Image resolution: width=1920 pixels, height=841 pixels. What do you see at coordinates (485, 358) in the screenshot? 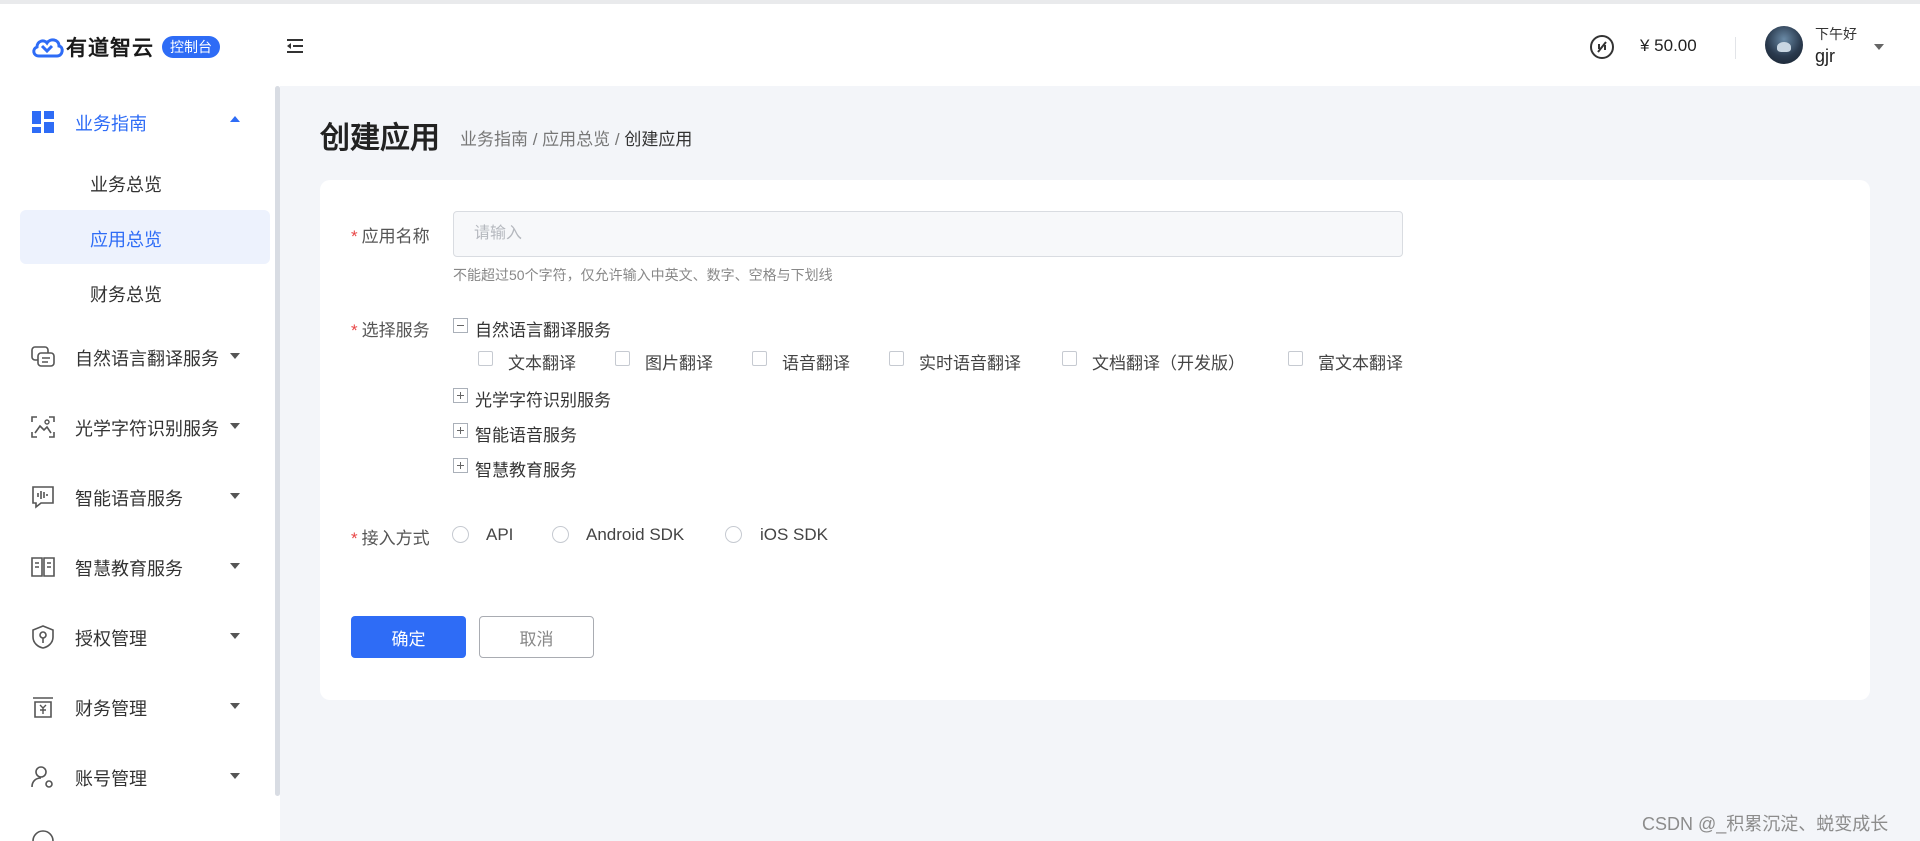
I see `checkbox-text-translation` at bounding box center [485, 358].